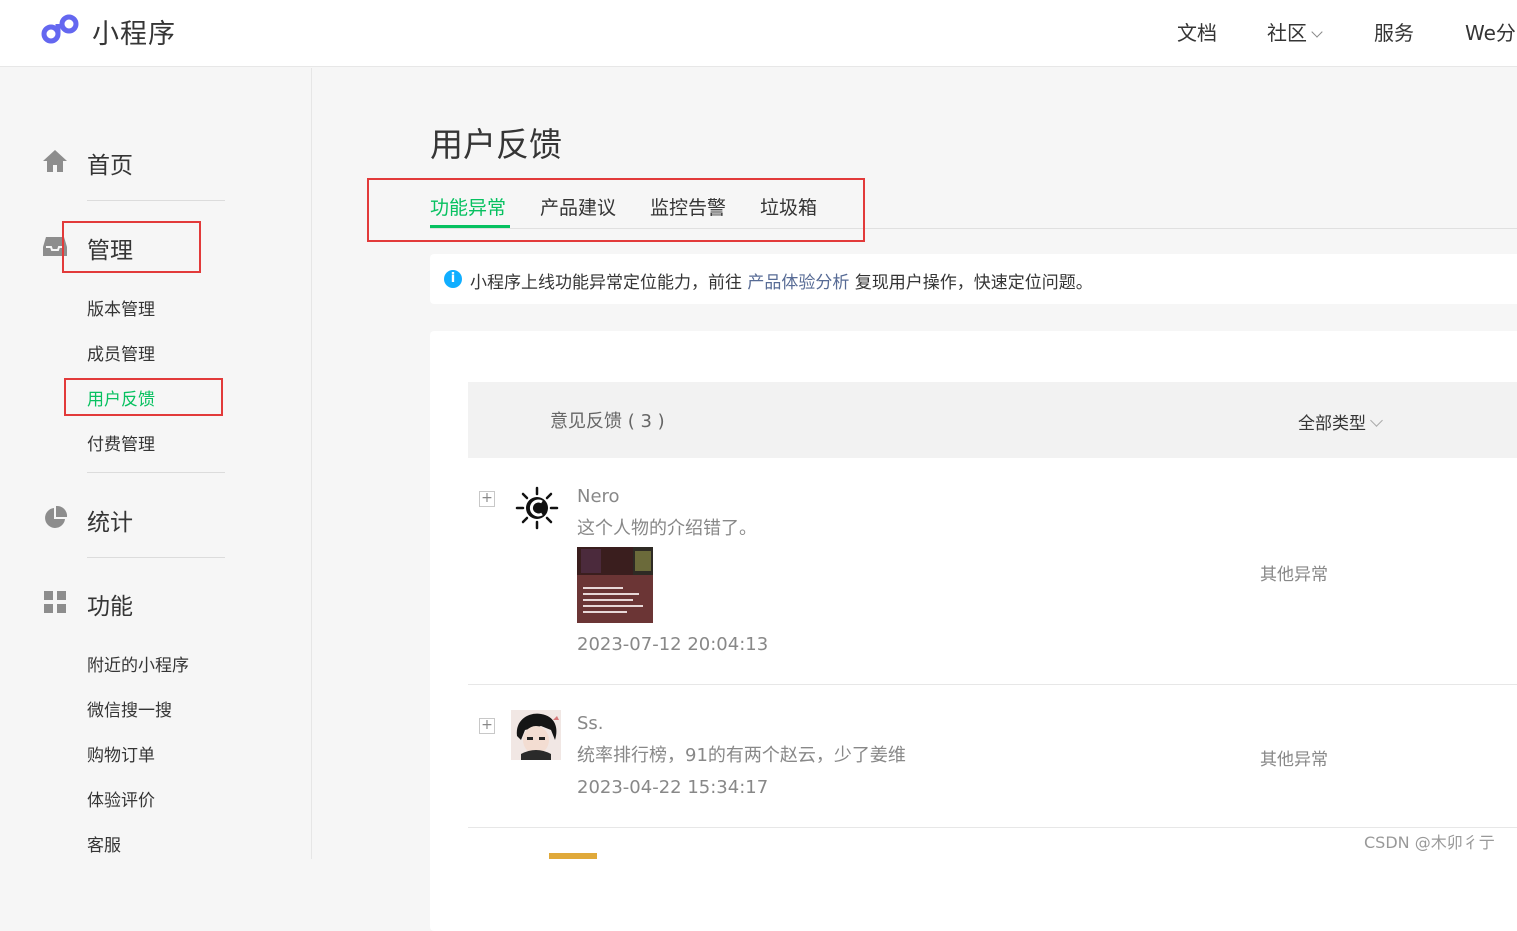  I want to click on sidebar-section-stats: 统计, so click(110, 520).